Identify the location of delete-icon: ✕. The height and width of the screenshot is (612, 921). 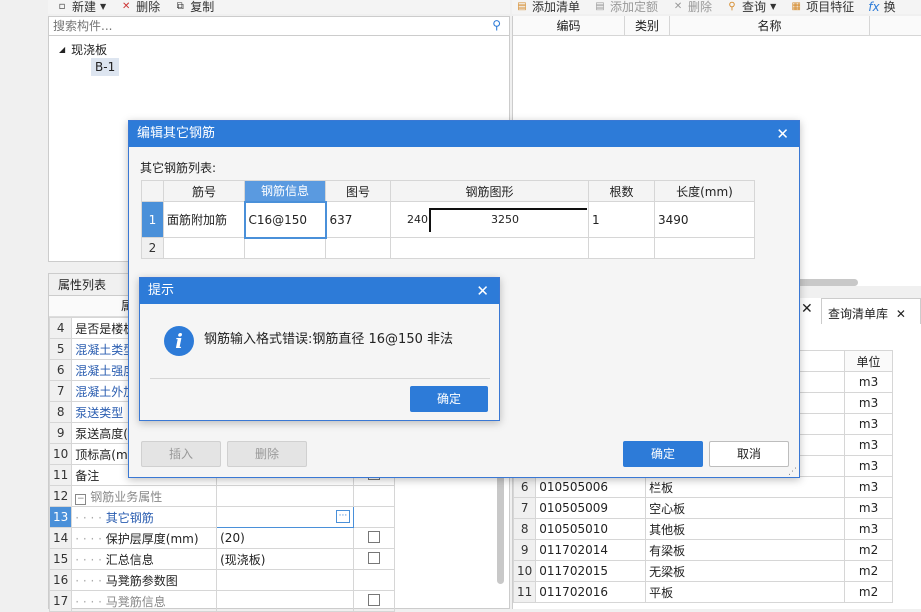
(126, 6).